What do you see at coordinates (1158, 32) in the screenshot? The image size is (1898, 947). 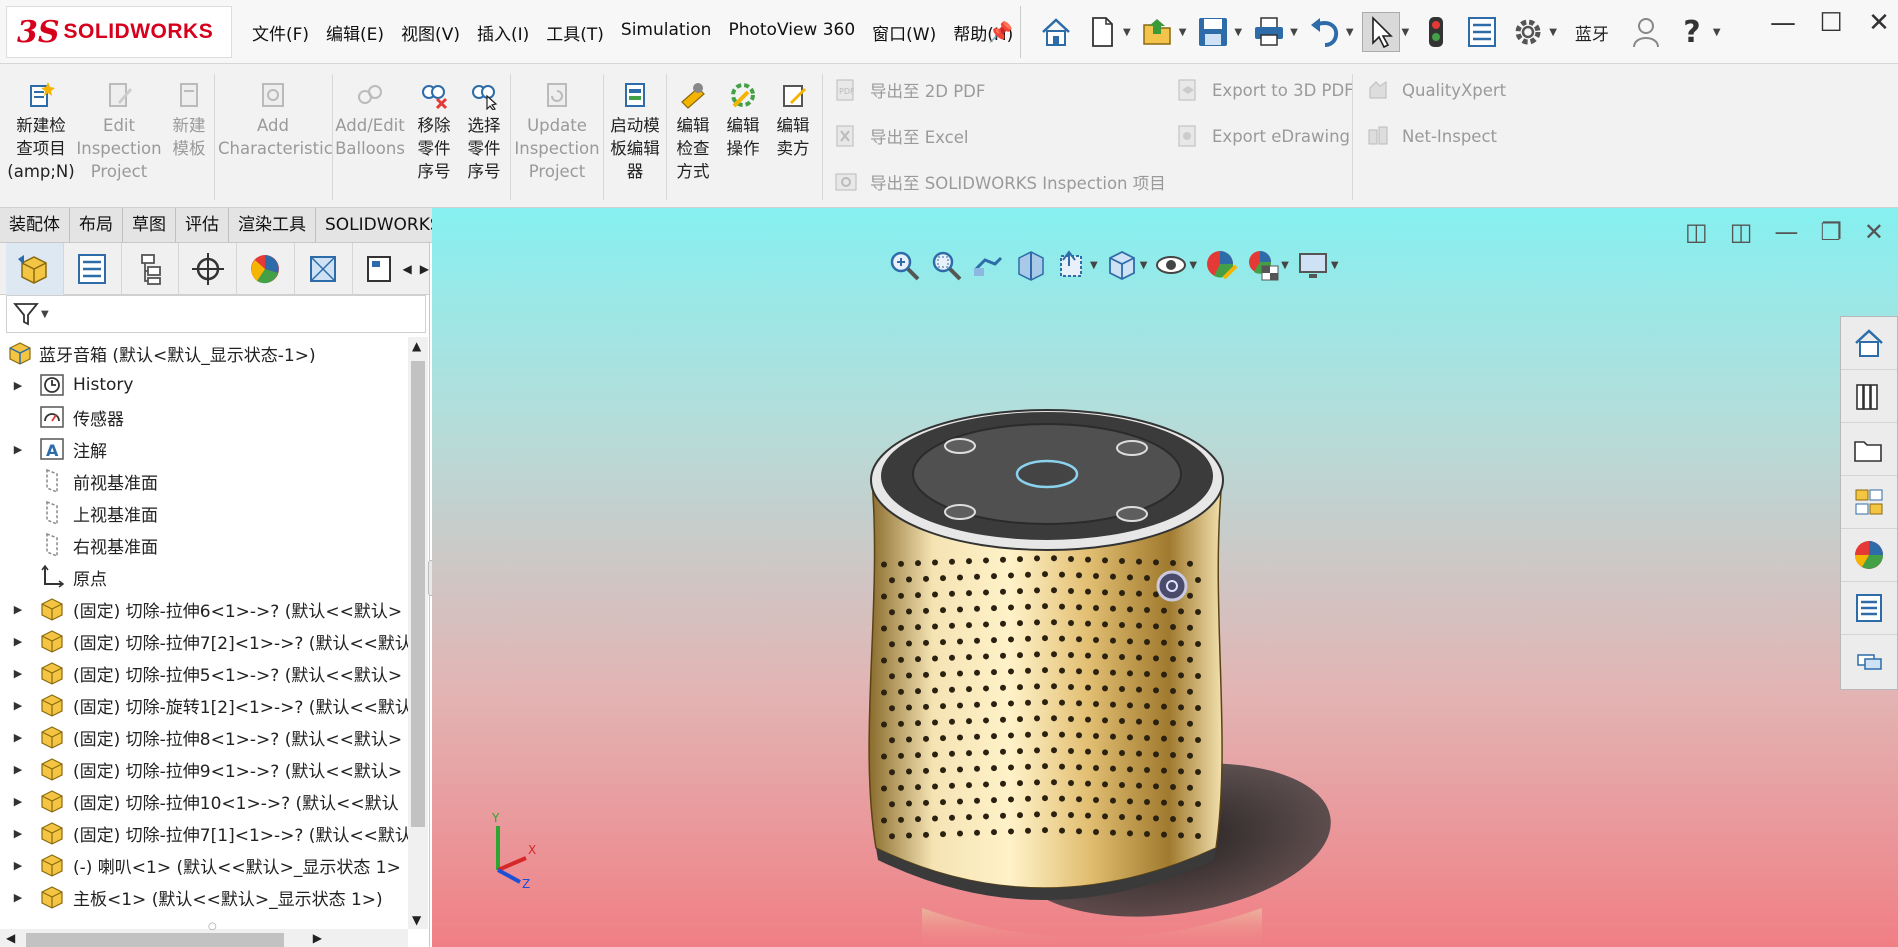 I see `open-icon` at bounding box center [1158, 32].